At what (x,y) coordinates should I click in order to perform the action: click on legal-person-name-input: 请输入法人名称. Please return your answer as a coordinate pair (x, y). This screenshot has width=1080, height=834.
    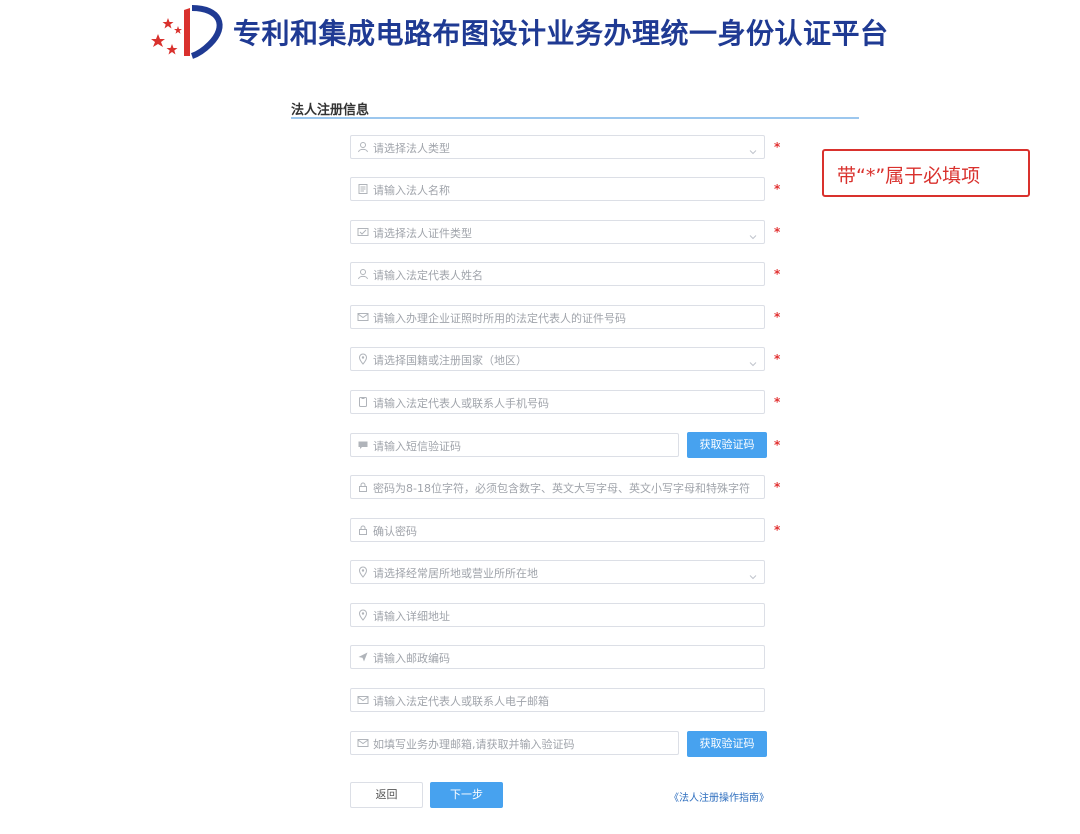
    Looking at the image, I should click on (557, 189).